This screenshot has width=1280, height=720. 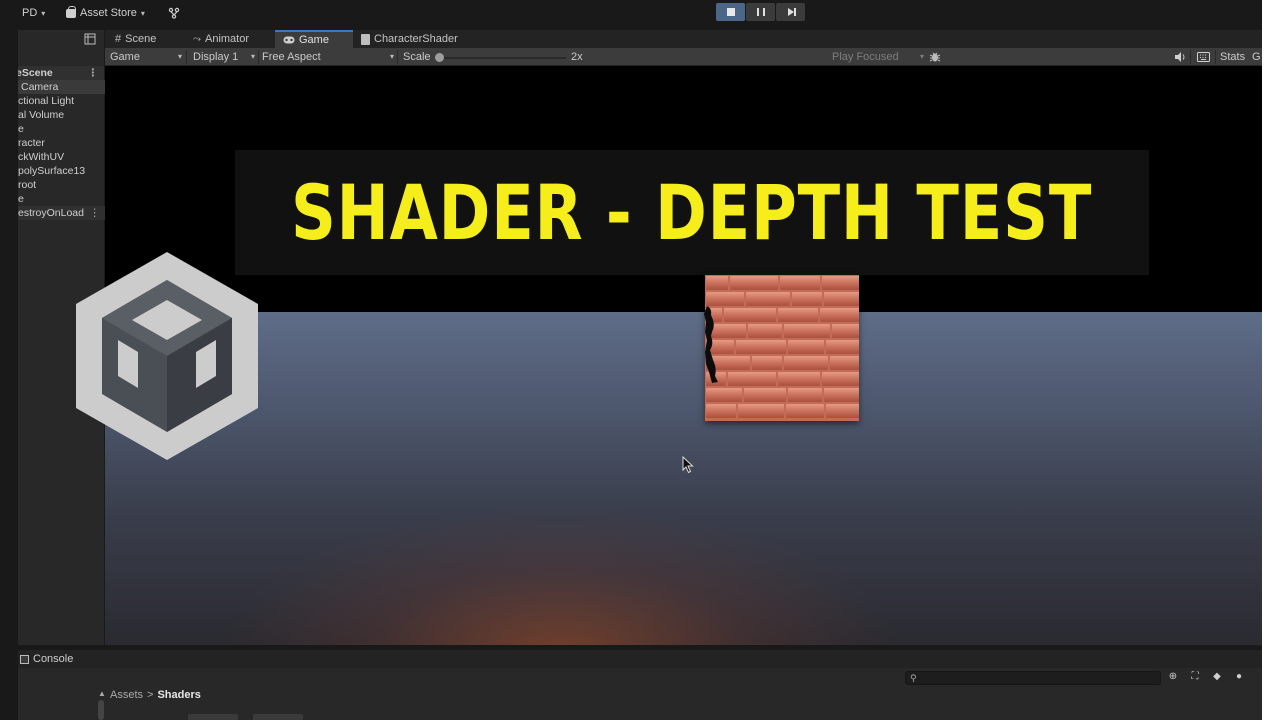 I want to click on right-edge, so click(x=1271, y=360).